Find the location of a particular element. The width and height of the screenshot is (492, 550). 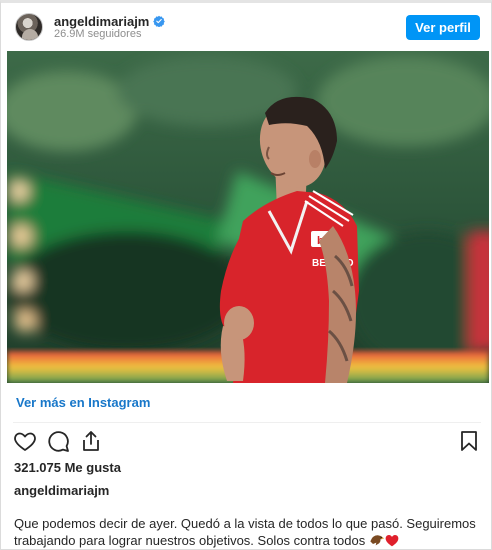

like-count: 321.075 Me gusta is located at coordinates (67, 467).